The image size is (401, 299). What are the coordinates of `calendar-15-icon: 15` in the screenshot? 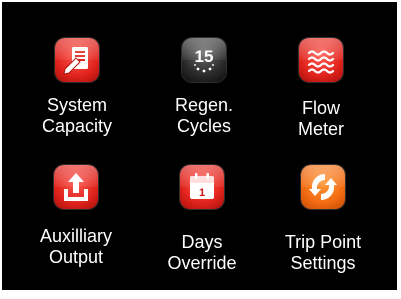 It's located at (204, 60).